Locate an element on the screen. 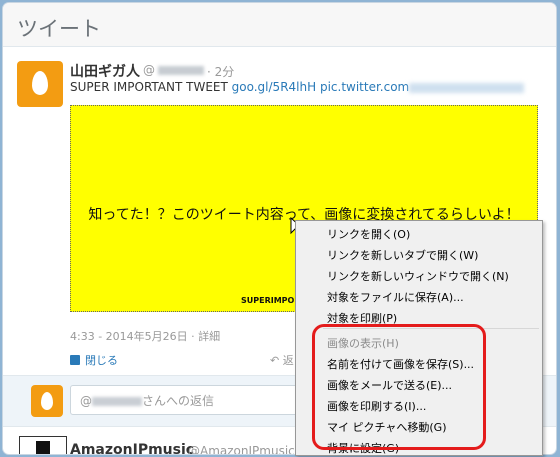 The width and height of the screenshot is (560, 457). modal-header: ツイート is located at coordinates (279, 25).